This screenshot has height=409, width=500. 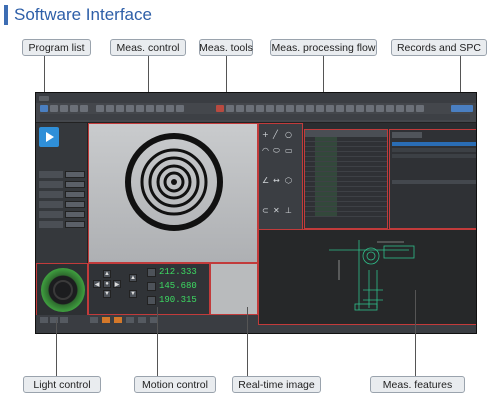 What do you see at coordinates (133, 278) in the screenshot?
I see `z-up-button: ▲` at bounding box center [133, 278].